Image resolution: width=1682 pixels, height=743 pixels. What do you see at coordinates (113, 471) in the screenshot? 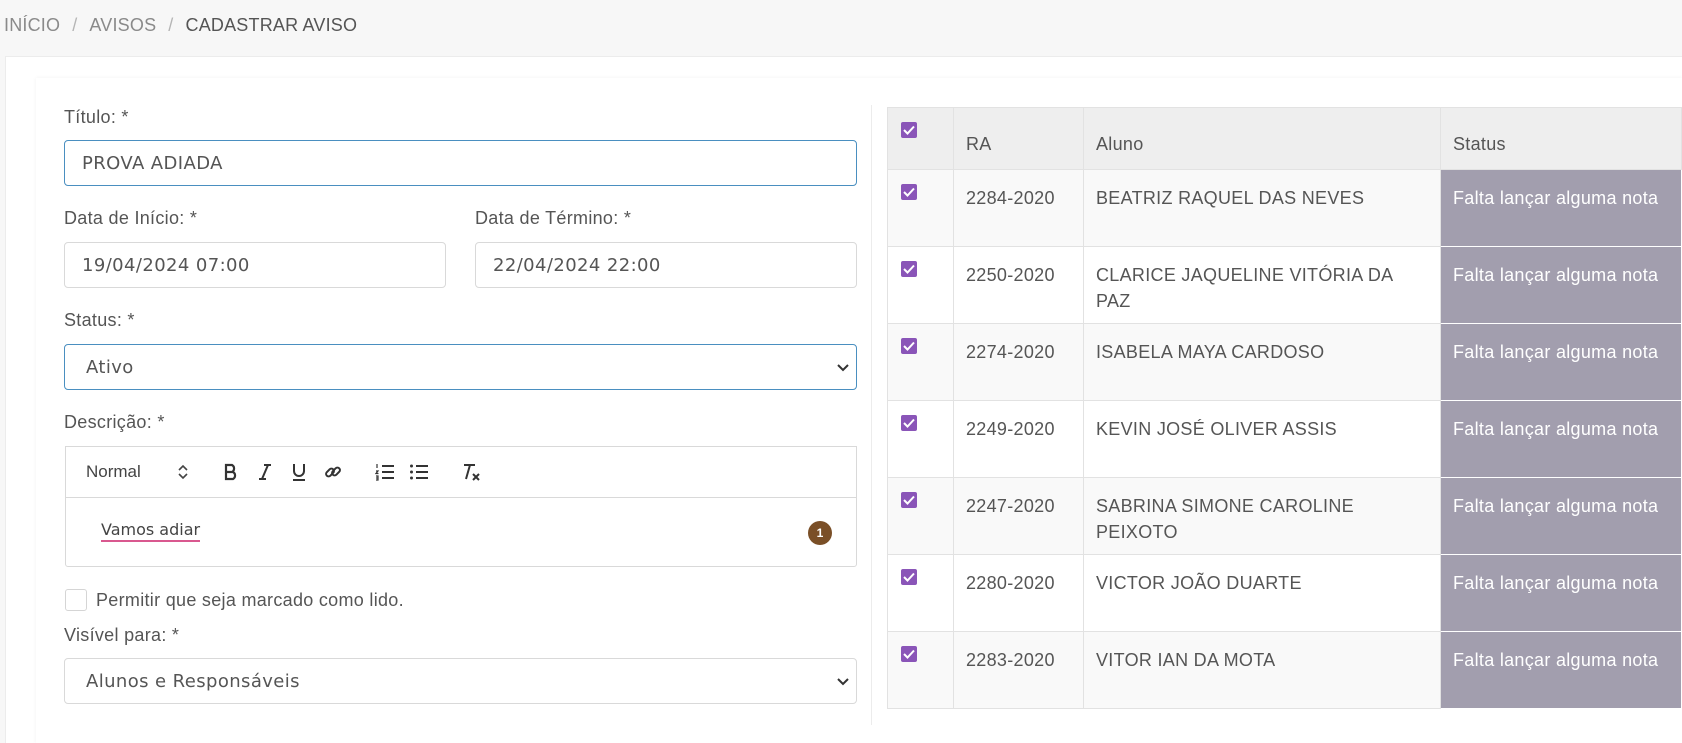
I see `format-select-value: Normal` at bounding box center [113, 471].